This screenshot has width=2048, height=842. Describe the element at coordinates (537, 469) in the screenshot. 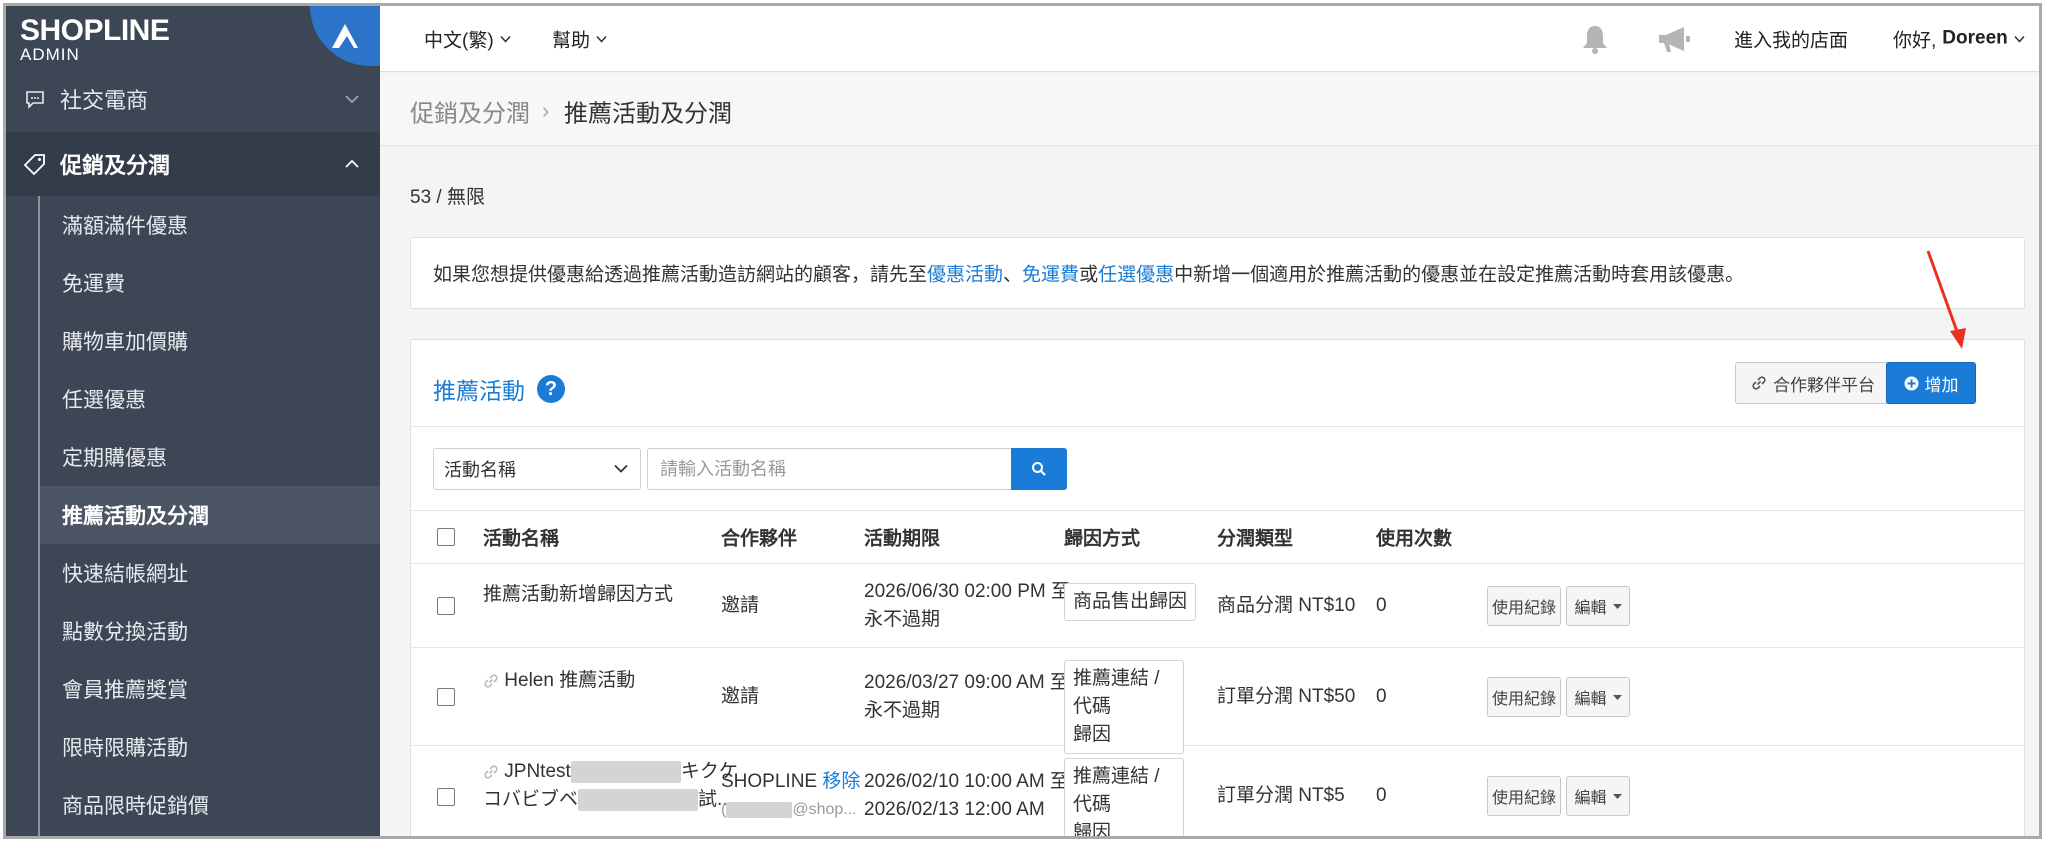

I see `filter-field-select: 活動名稱` at that location.